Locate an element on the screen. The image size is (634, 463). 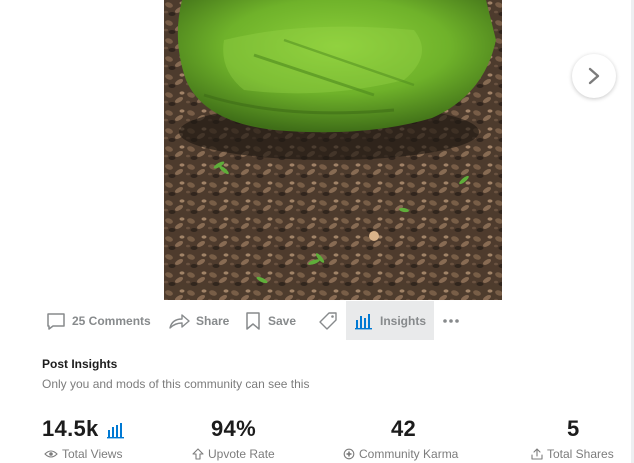
more-options-button is located at coordinates (451, 320).